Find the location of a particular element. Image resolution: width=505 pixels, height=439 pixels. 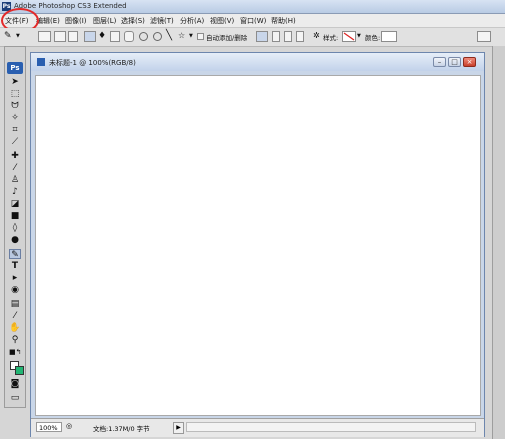

path-selection-tool-icon: ▸ is located at coordinates (15, 278).